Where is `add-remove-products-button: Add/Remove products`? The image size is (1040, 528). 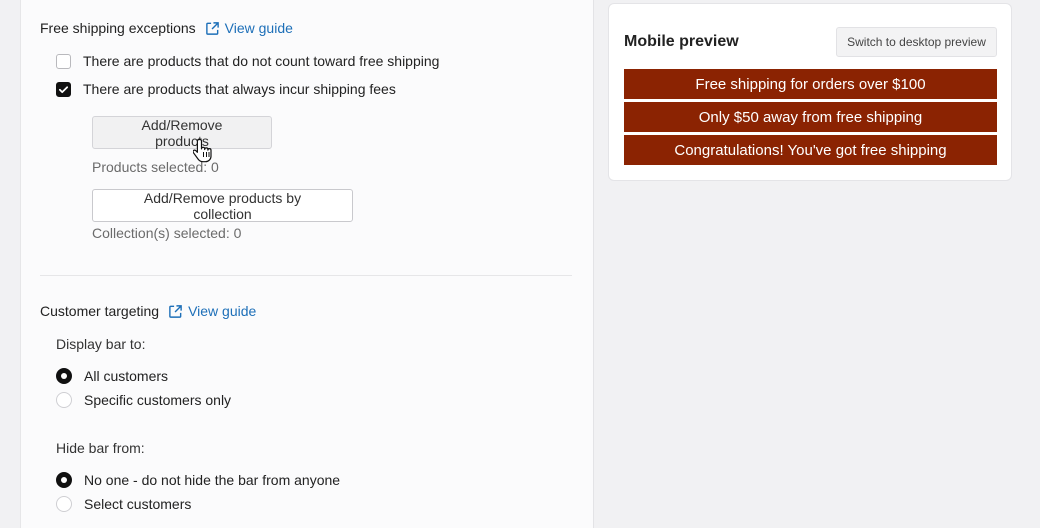 add-remove-products-button: Add/Remove products is located at coordinates (182, 132).